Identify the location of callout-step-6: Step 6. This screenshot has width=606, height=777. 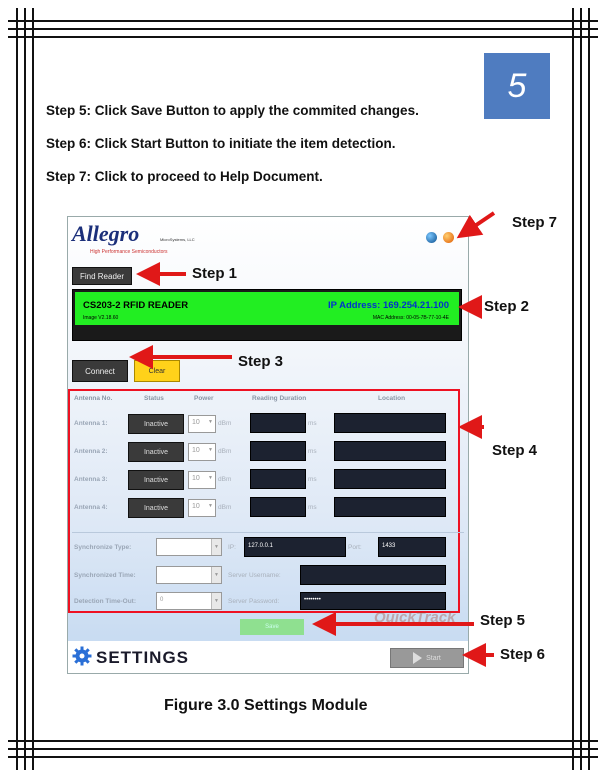
(523, 654).